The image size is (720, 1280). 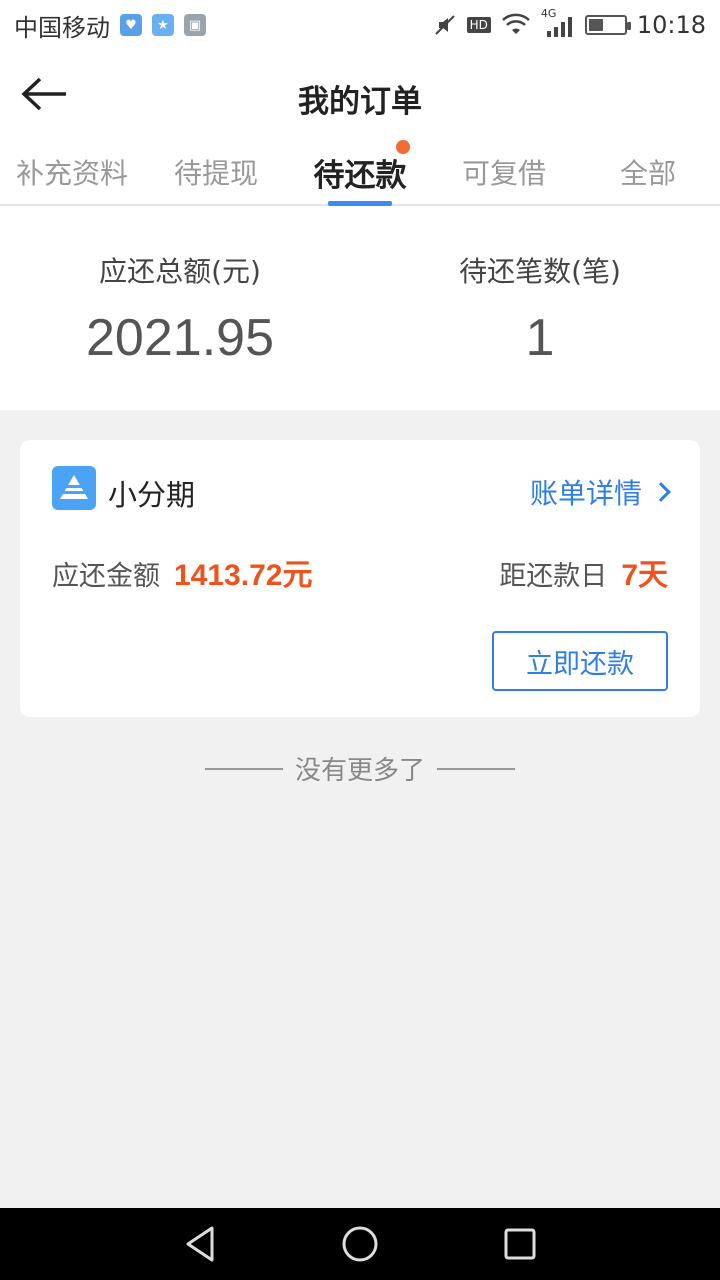 I want to click on total-due-value: 2021.95, so click(x=180, y=338).